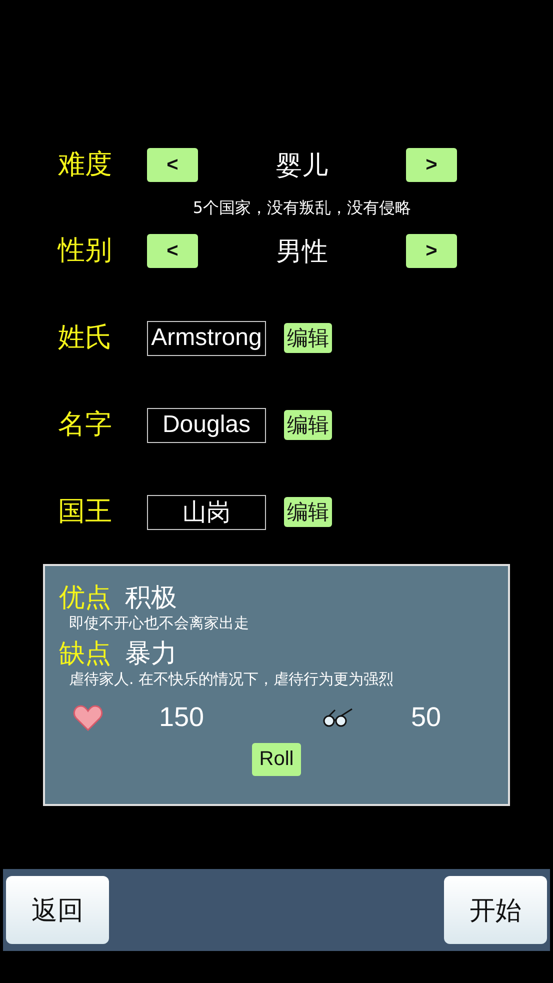  What do you see at coordinates (159, 623) in the screenshot?
I see `trait-description: 即使不开心也不会离家出走` at bounding box center [159, 623].